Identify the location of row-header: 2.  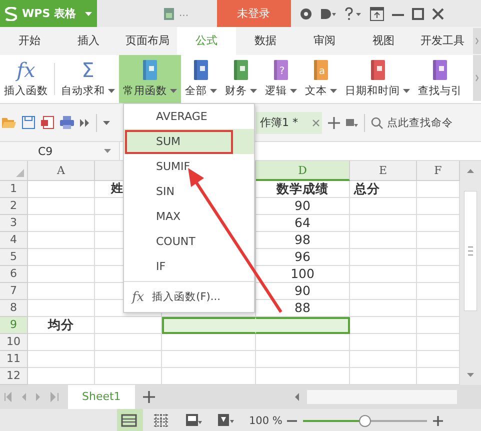
(14, 206).